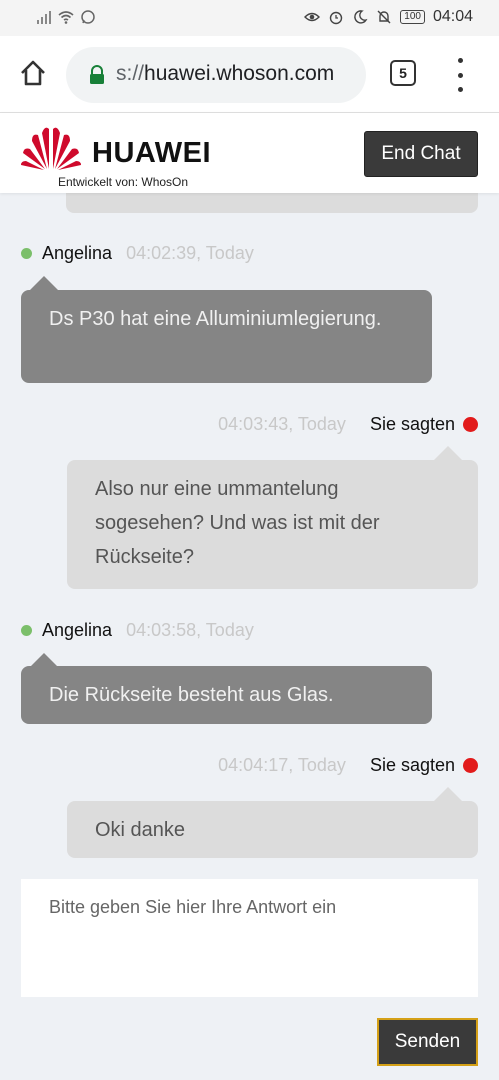 The image size is (499, 1080). What do you see at coordinates (312, 17) in the screenshot?
I see `eye-icon` at bounding box center [312, 17].